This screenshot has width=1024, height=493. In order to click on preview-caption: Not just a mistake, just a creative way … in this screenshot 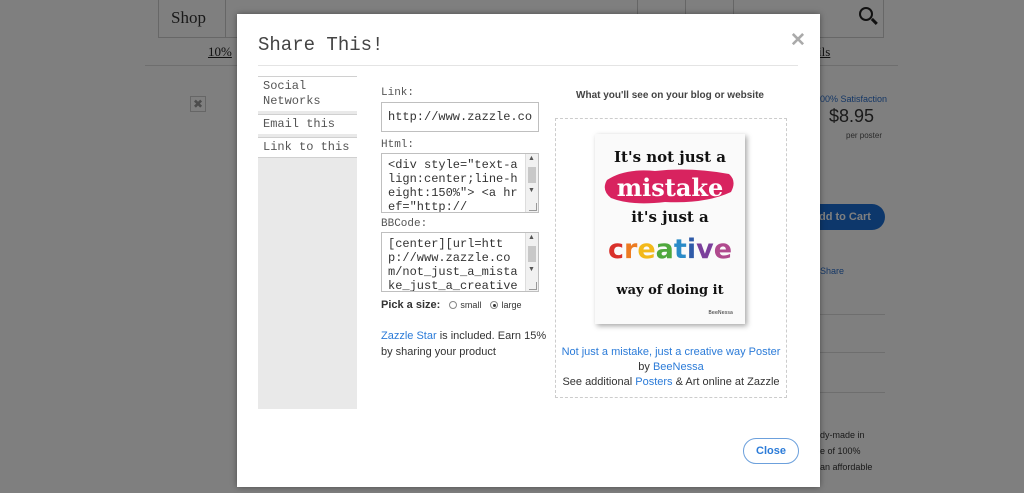, I will do `click(671, 367)`.